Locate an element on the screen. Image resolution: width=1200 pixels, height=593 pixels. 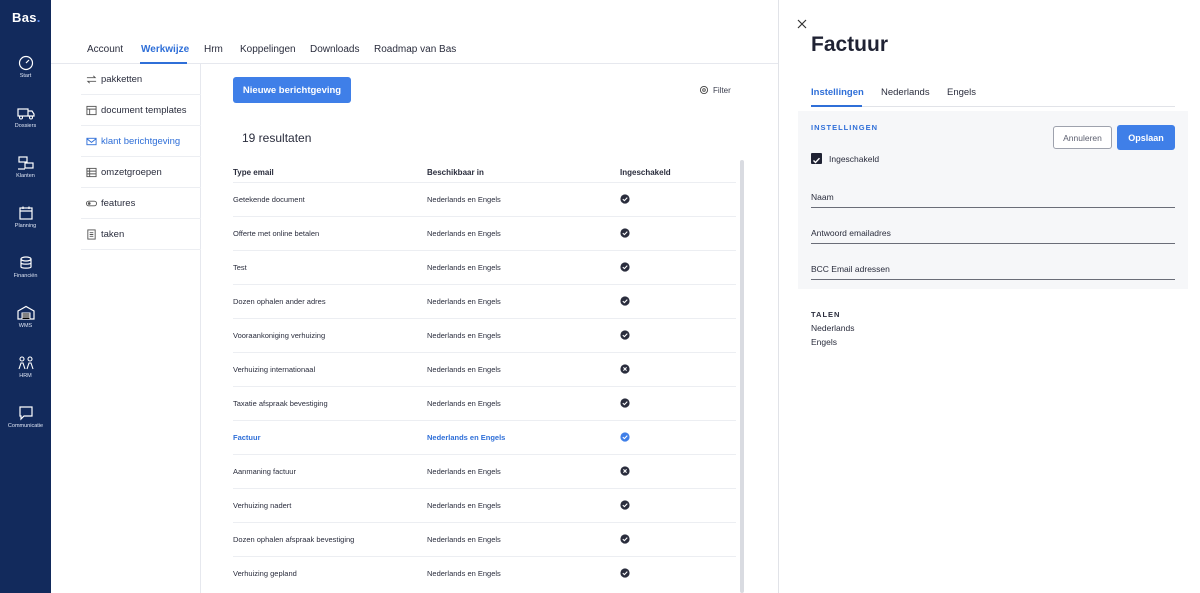
submenu-item-pakketten: pakketten is located at coordinates (141, 79).